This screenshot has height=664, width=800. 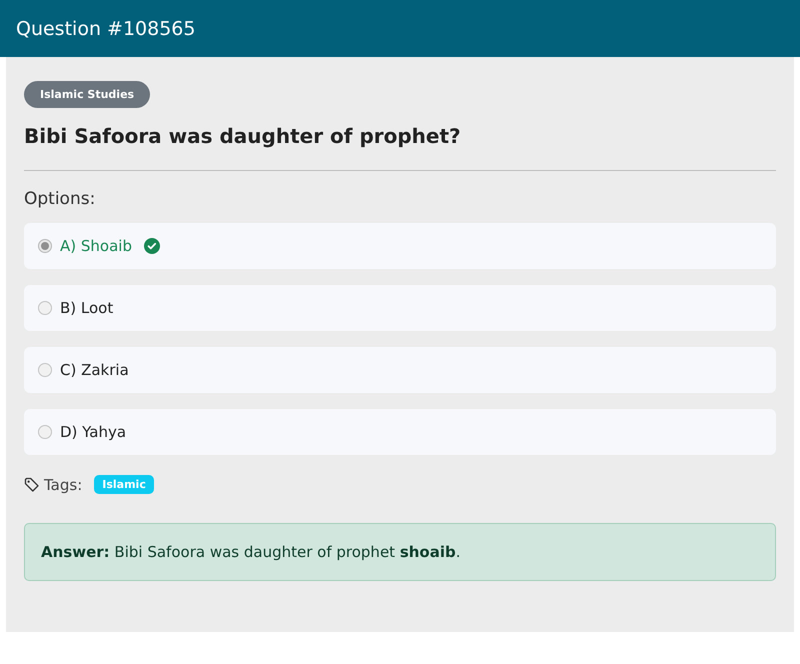 I want to click on tags-label: Tags:, so click(x=63, y=485).